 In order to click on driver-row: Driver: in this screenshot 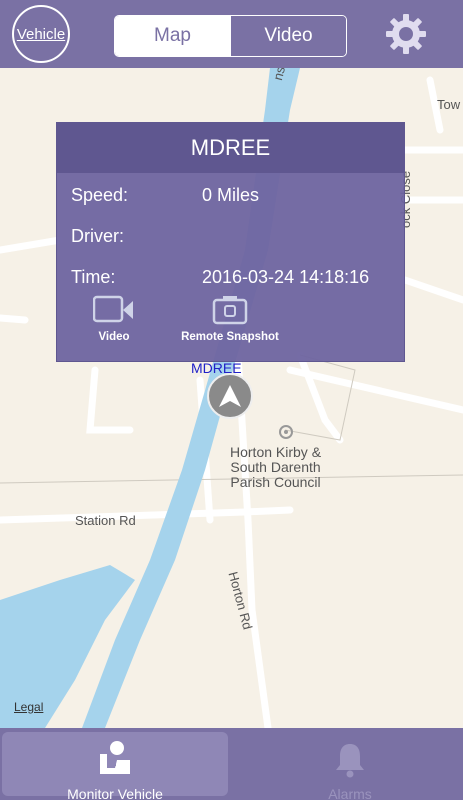, I will do `click(97, 236)`.